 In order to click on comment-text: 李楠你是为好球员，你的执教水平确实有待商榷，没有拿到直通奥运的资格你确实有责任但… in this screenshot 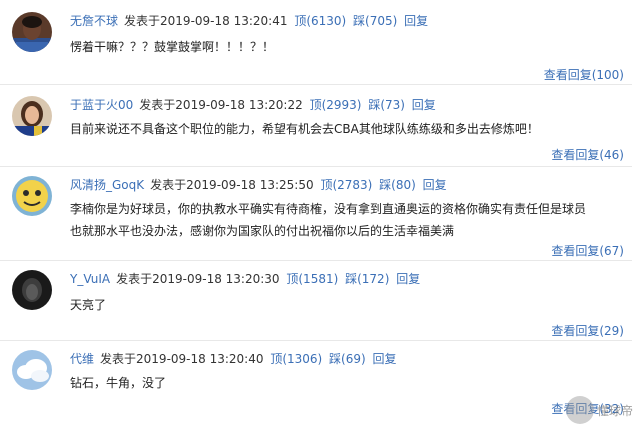, I will do `click(328, 220)`.